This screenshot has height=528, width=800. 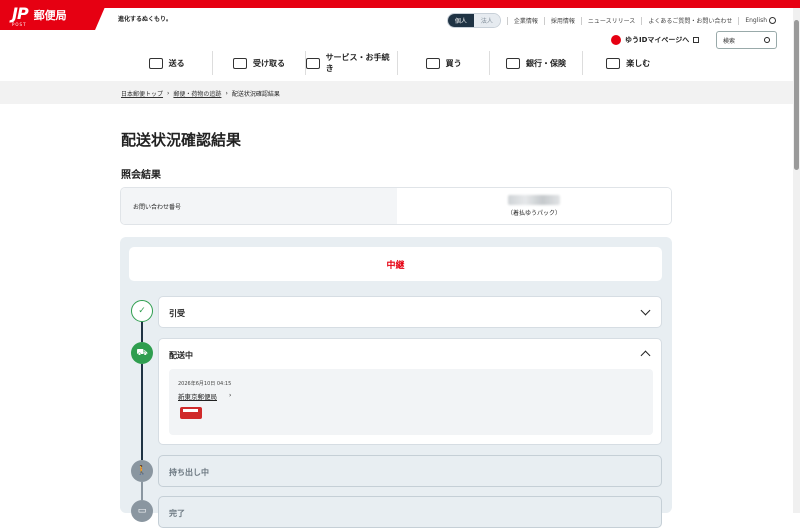 I want to click on logo: JP POST 郵便局, so click(x=54, y=15).